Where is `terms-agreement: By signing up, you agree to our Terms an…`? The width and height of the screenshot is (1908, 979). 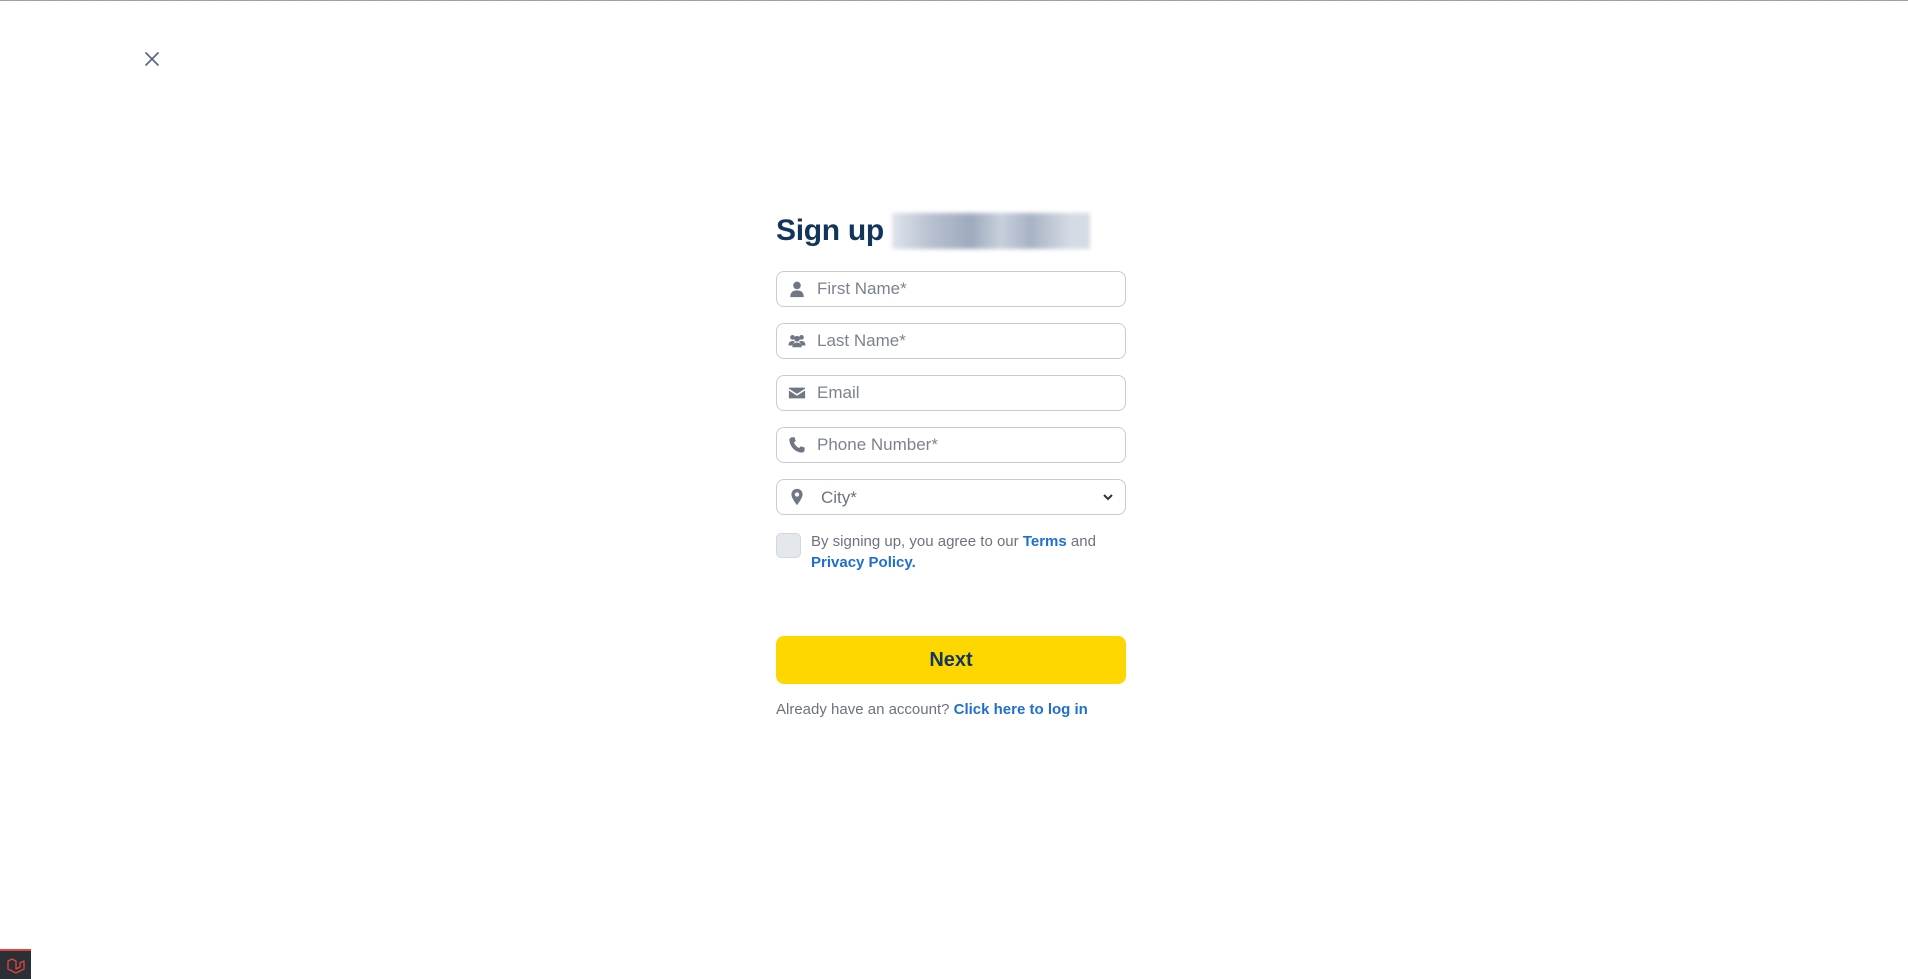
terms-agreement: By signing up, you agree to our Terms an… is located at coordinates (951, 552).